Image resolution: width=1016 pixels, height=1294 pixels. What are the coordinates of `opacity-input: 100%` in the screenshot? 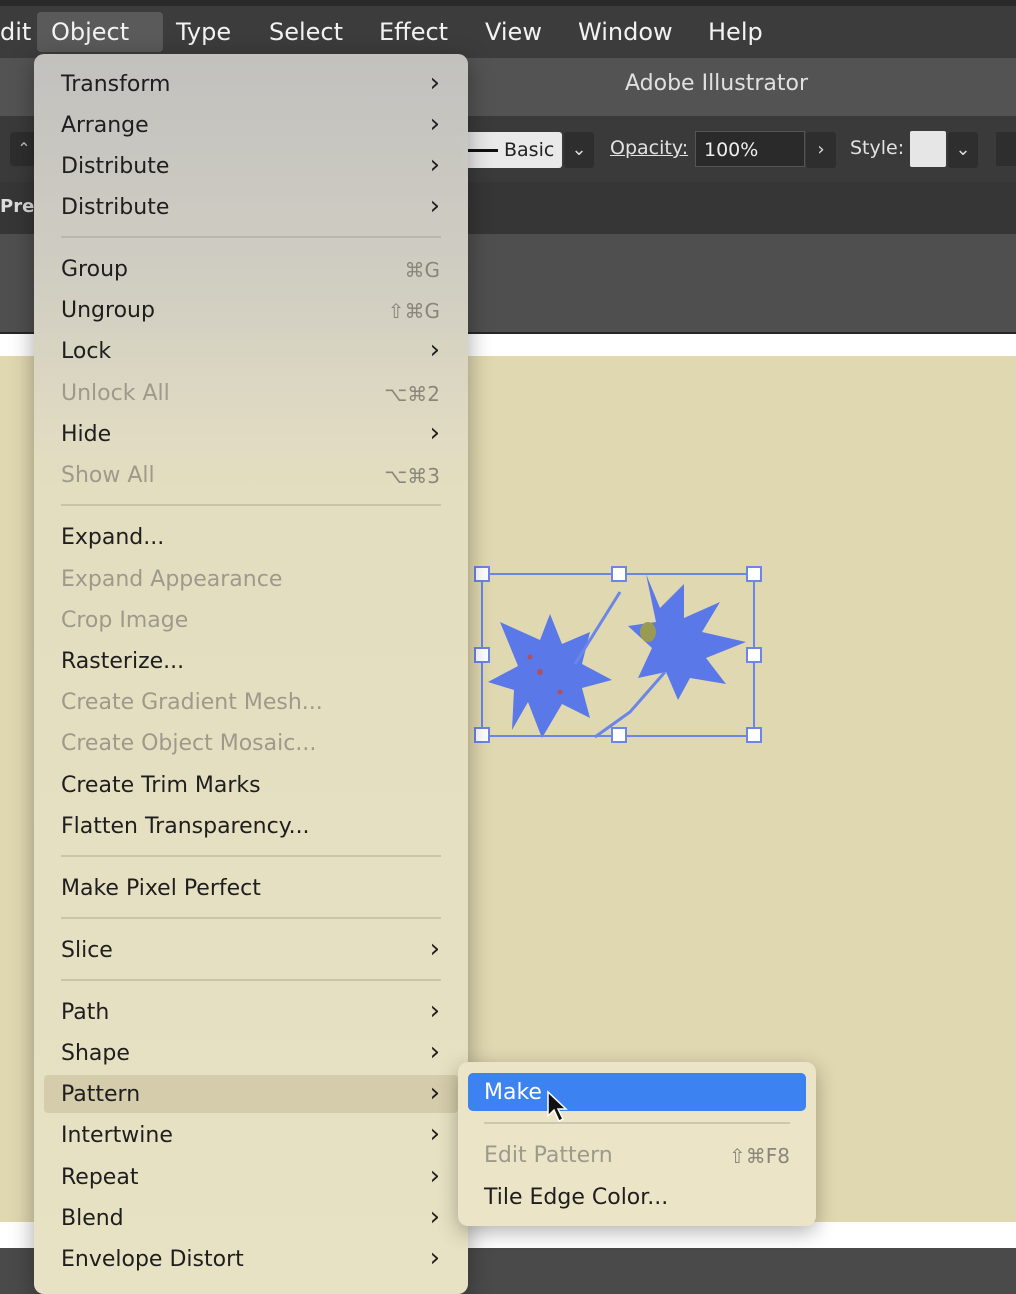 It's located at (750, 149).